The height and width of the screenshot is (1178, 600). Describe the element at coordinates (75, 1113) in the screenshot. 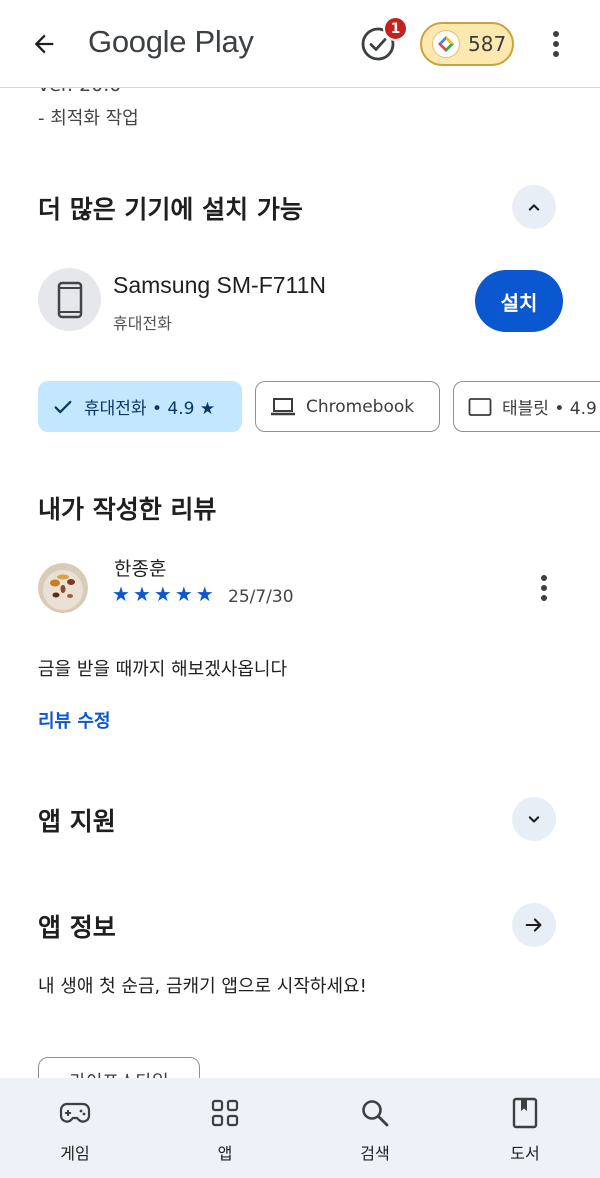

I see `gamepad-icon` at that location.